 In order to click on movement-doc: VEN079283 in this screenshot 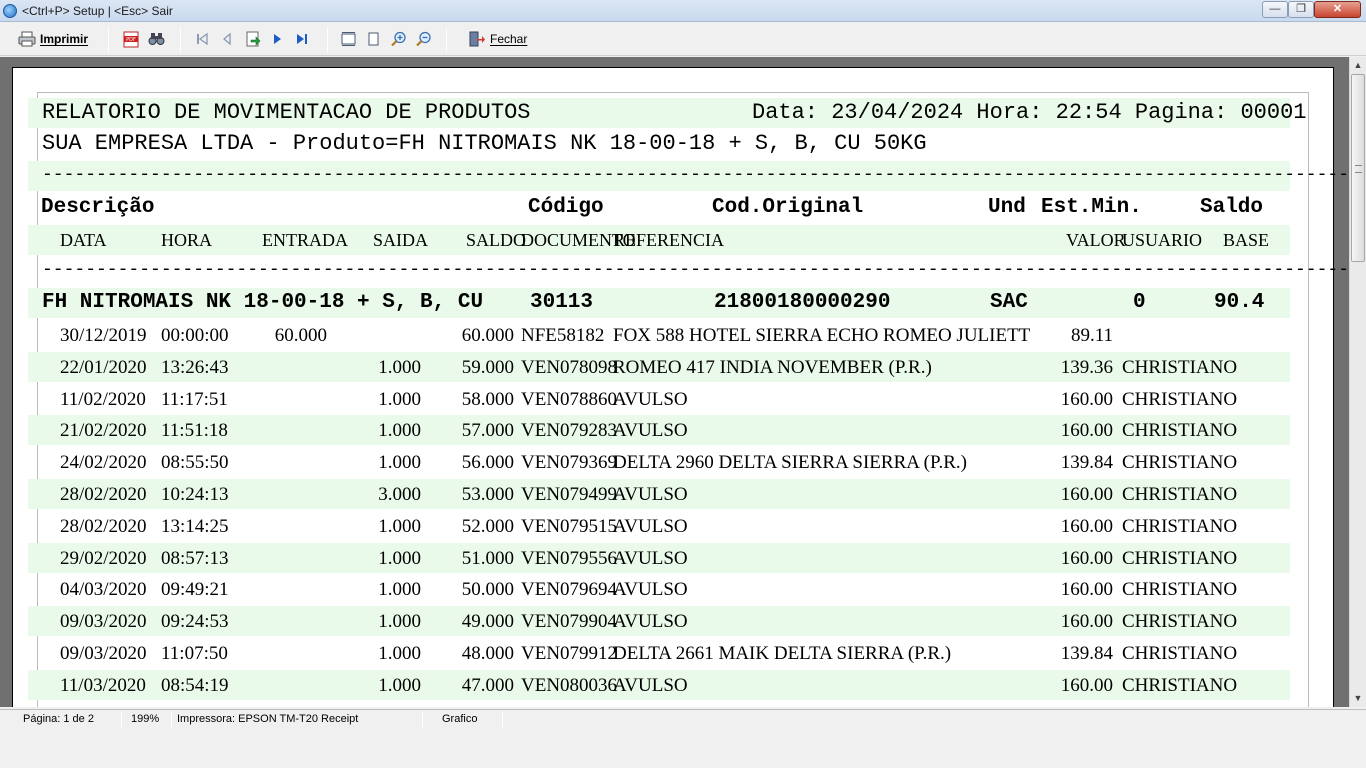, I will do `click(569, 431)`.